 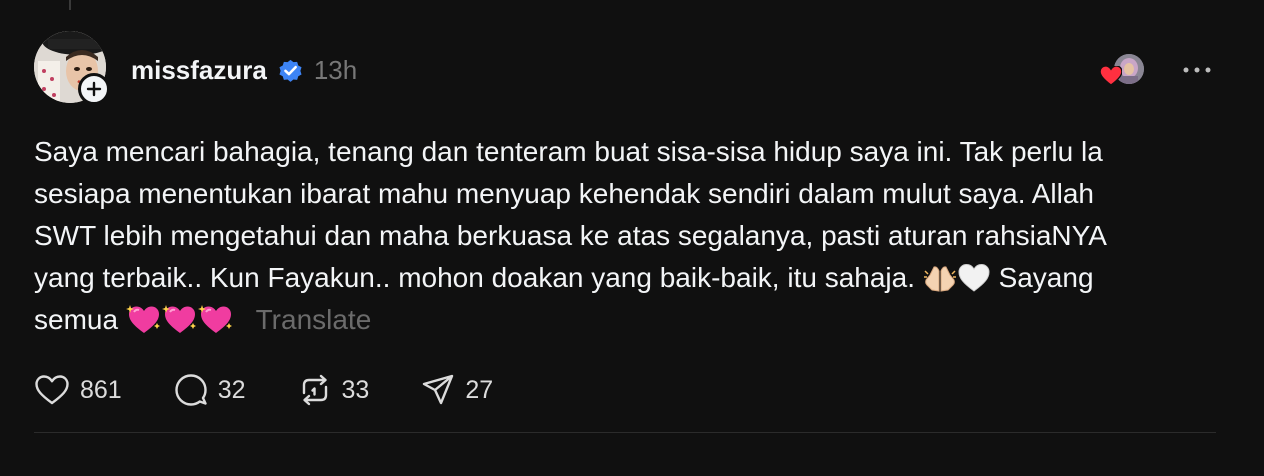 What do you see at coordinates (624, 320) in the screenshot?
I see `caption-line-with-emoji: semua Translate` at bounding box center [624, 320].